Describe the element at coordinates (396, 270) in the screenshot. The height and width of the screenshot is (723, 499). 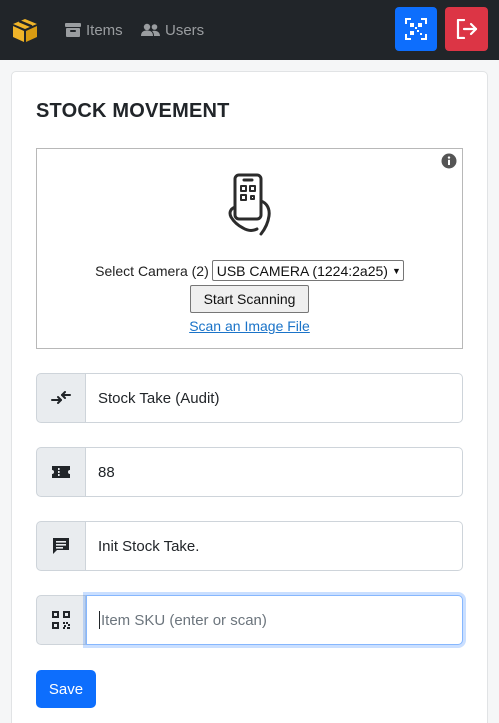
I see `chevron-down-icon: ▼` at that location.